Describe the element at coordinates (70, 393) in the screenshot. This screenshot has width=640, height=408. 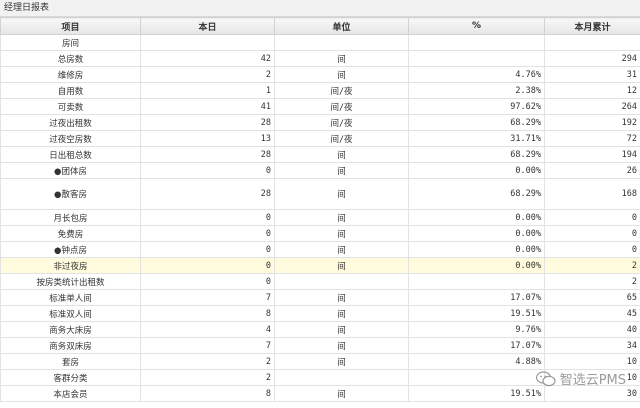
I see `cell-item: 本店会员` at that location.